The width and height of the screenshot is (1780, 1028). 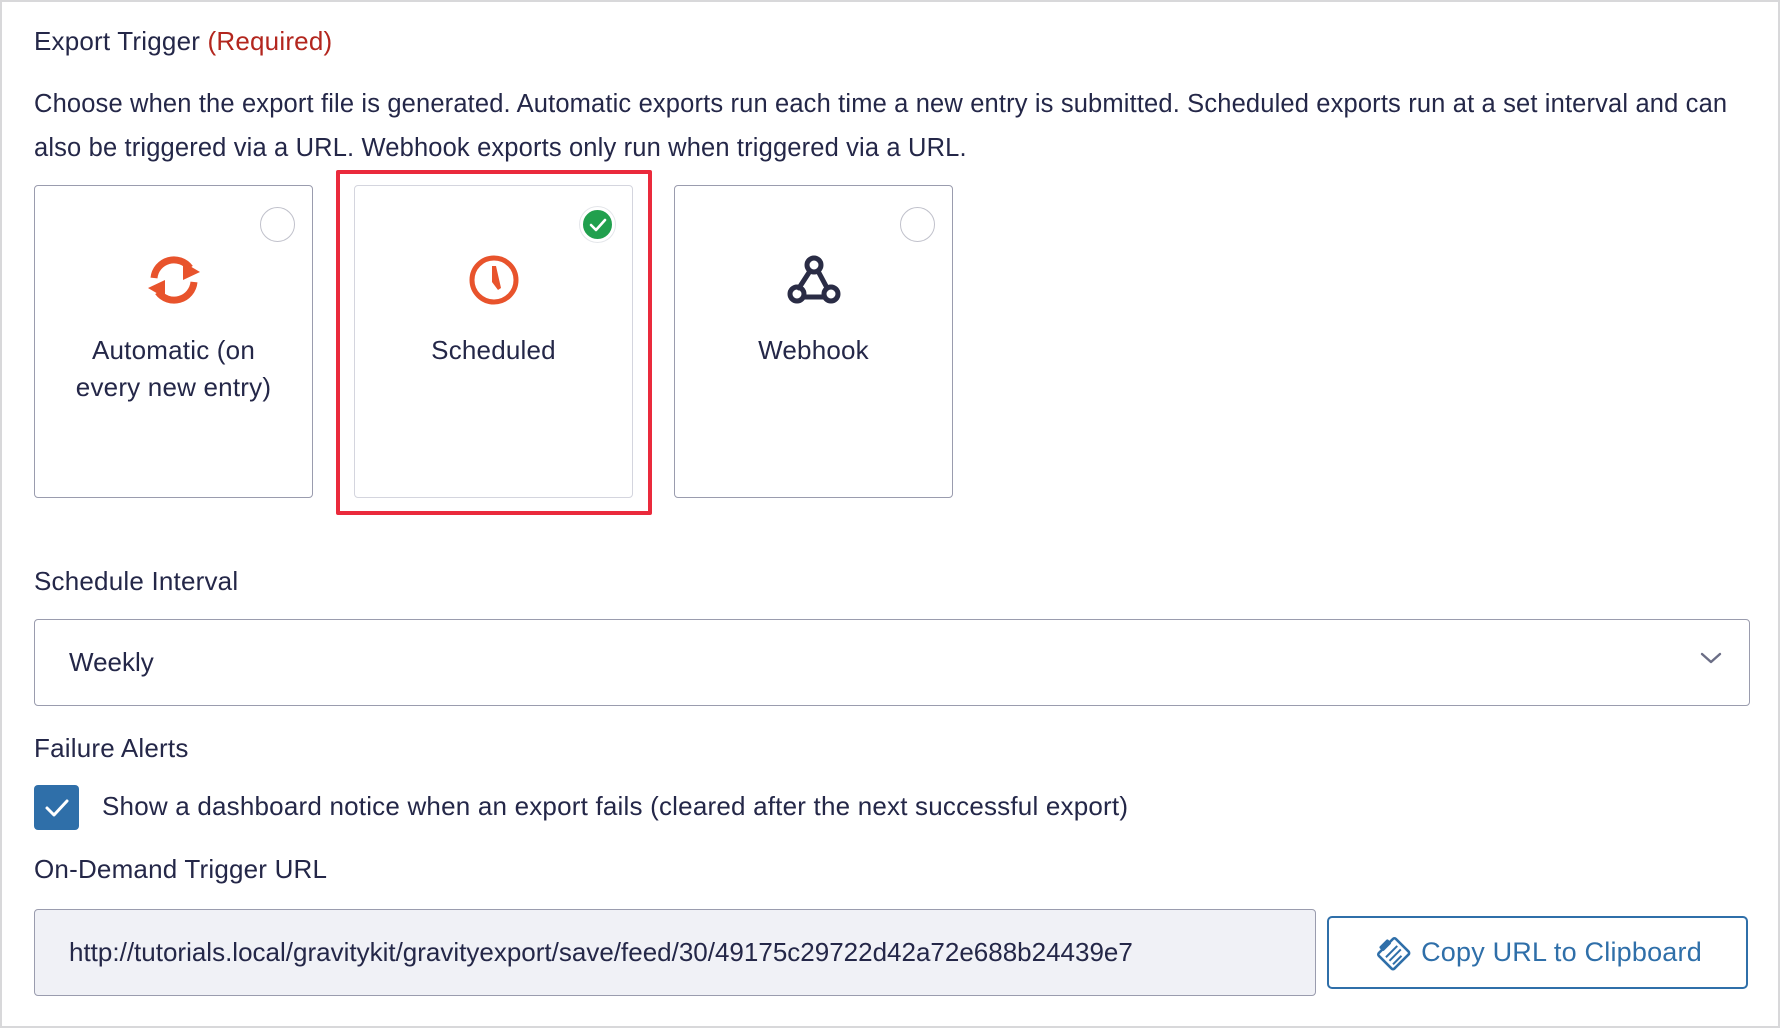 What do you see at coordinates (917, 224) in the screenshot?
I see `radio-webhook` at bounding box center [917, 224].